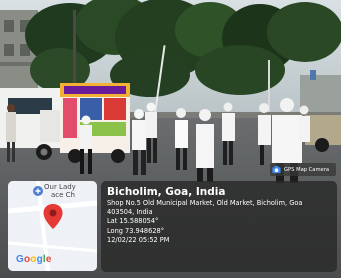 The width and height of the screenshot is (341, 278). Describe the element at coordinates (63, 195) in the screenshot. I see `map-place-label-2: ace Ch` at that location.